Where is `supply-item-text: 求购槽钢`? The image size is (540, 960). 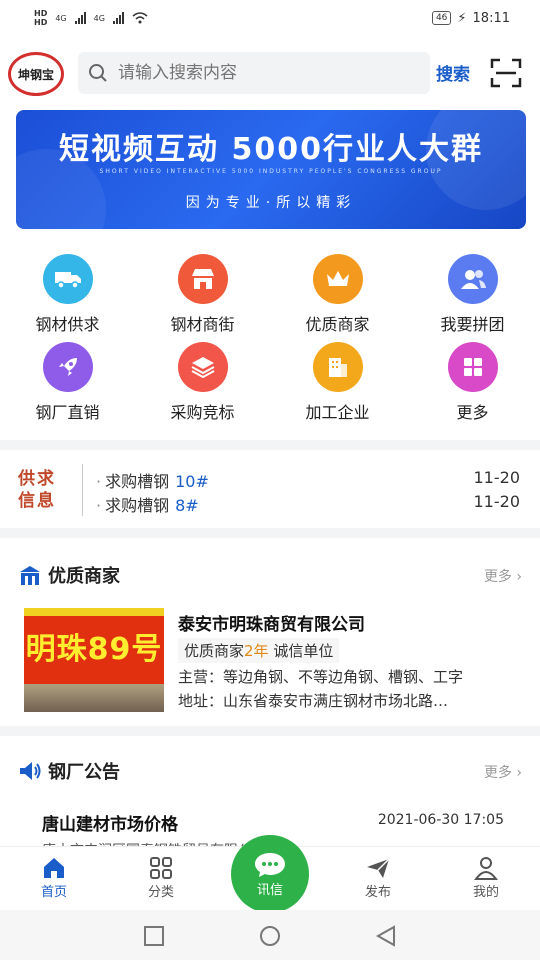 supply-item-text: 求购槽钢 is located at coordinates (137, 505).